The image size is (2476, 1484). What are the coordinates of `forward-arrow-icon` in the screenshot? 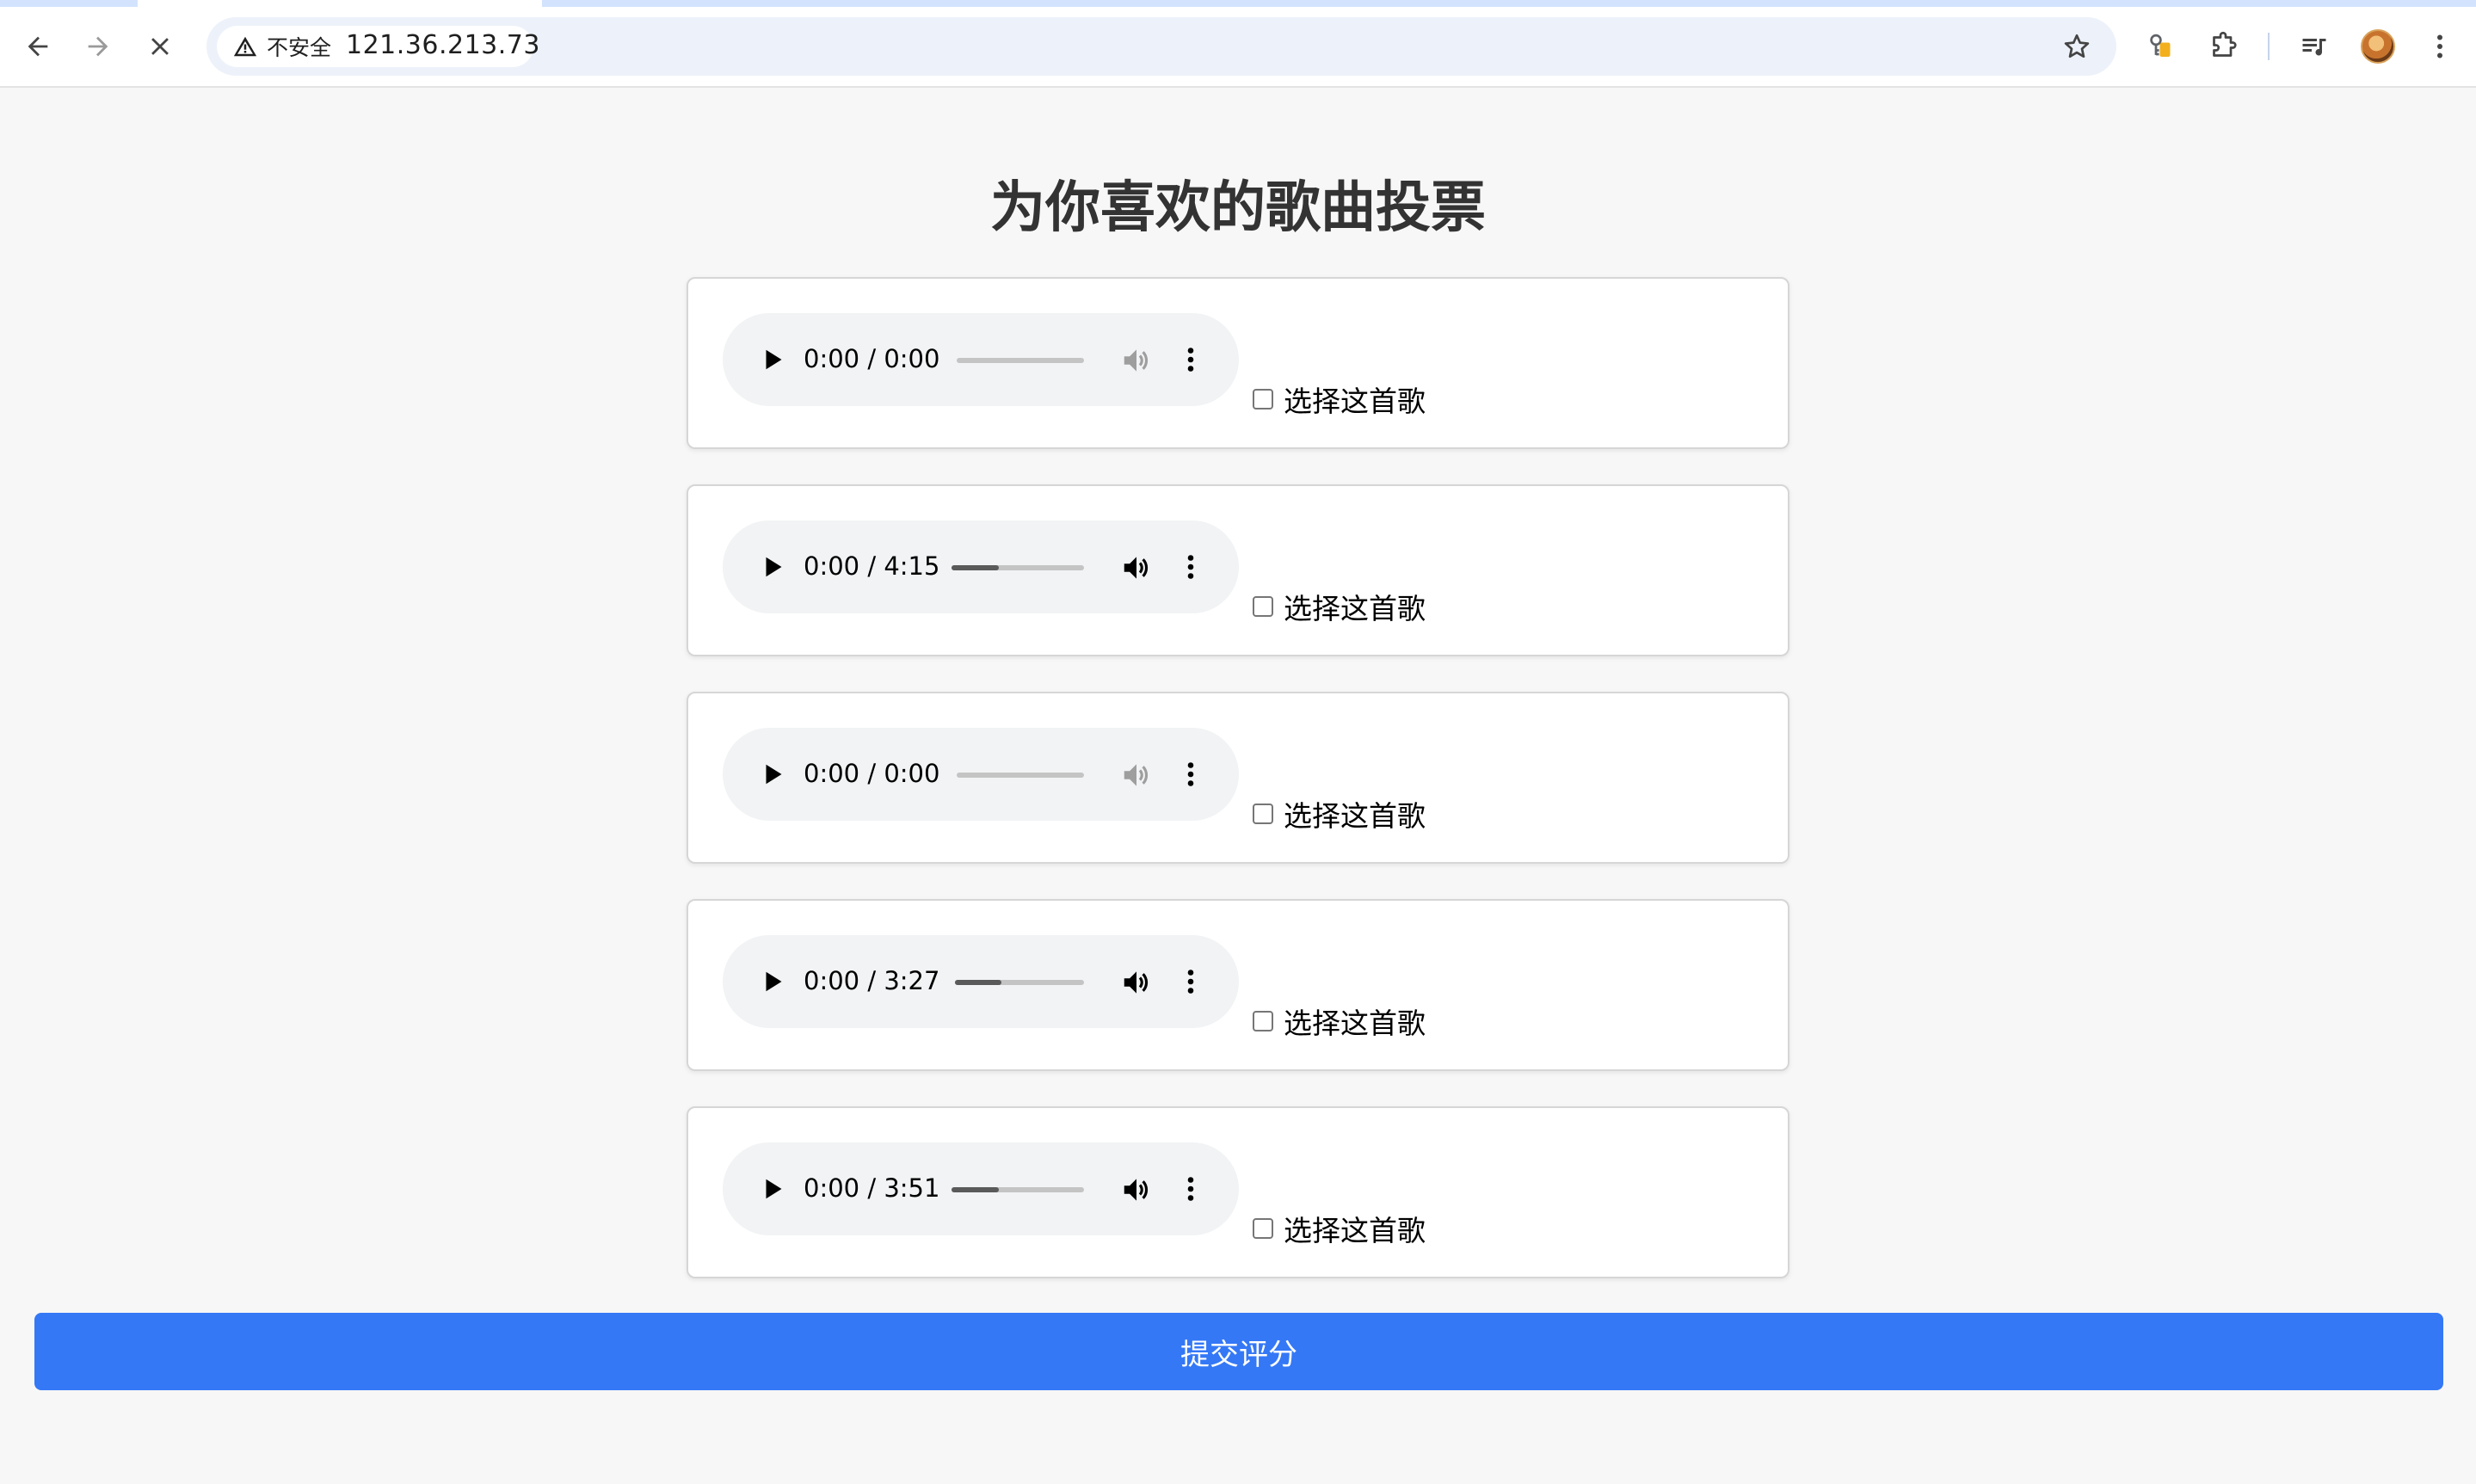 It's located at (98, 46).